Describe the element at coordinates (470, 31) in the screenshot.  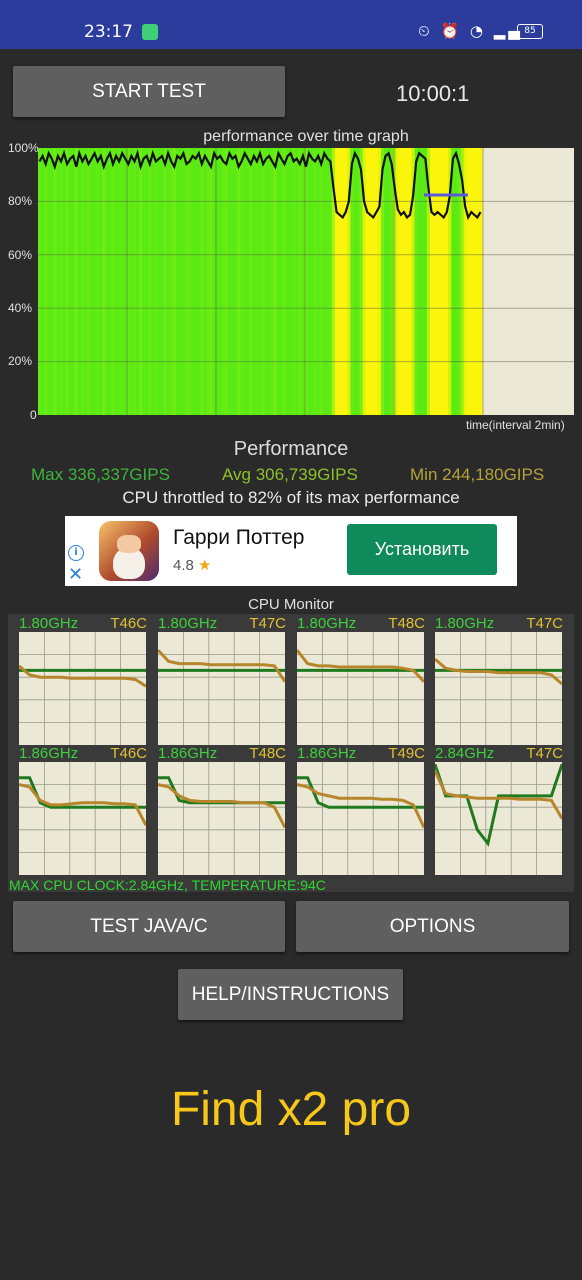
I see `system-status-icons: ⏲ ⏰ ◔ ▂▄` at that location.